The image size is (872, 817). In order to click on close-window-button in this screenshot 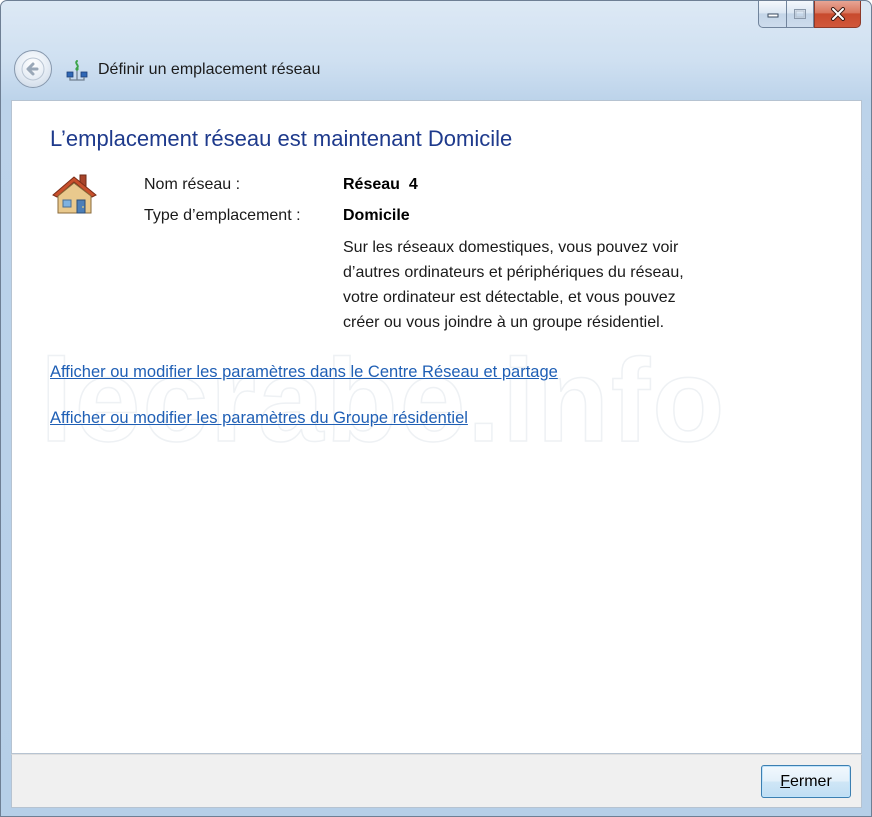, I will do `click(837, 14)`.